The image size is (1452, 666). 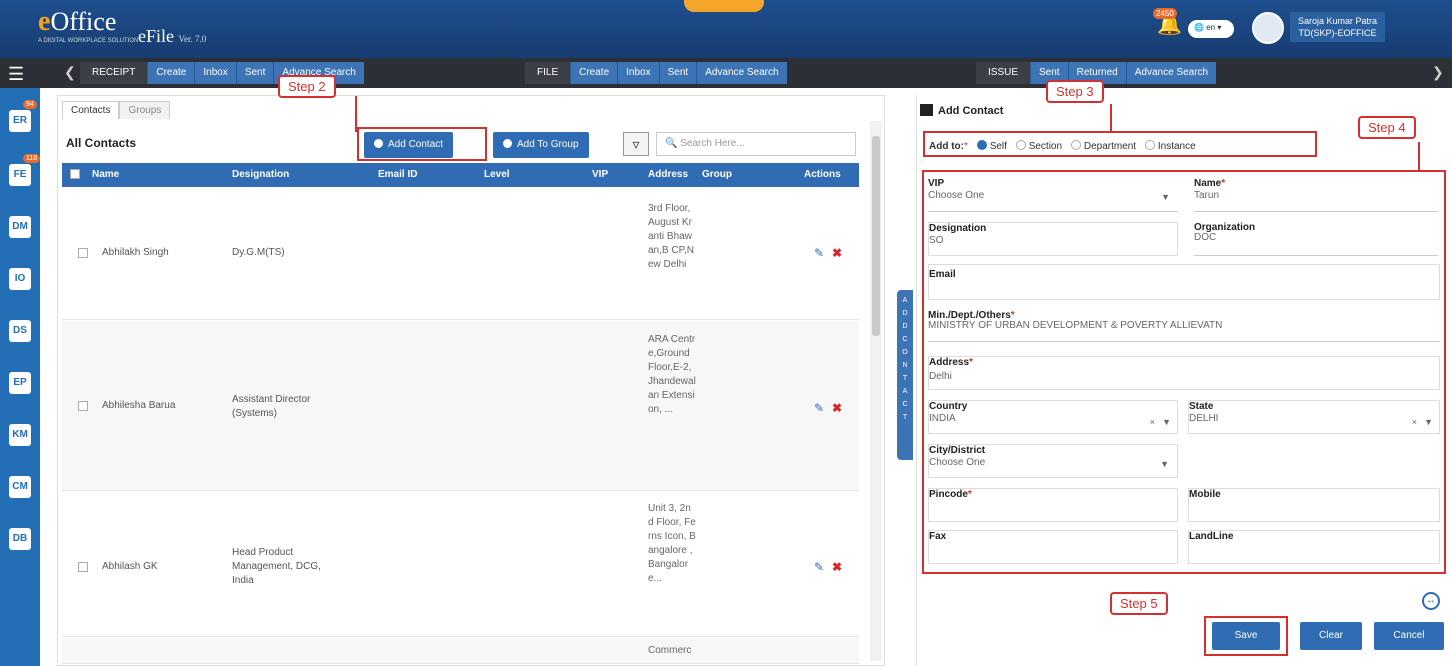 What do you see at coordinates (1165, 197) in the screenshot?
I see `chevron-down-icon: ▼` at bounding box center [1165, 197].